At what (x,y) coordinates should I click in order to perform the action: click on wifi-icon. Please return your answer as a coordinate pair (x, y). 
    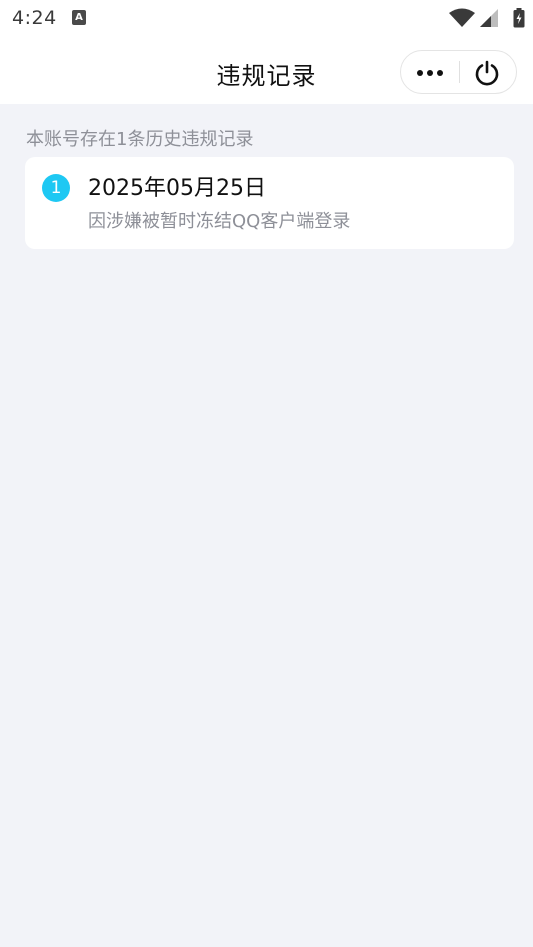
    Looking at the image, I should click on (462, 17).